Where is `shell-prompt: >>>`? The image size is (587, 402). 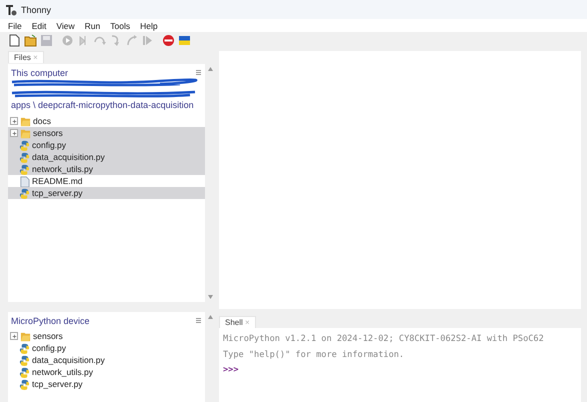 shell-prompt: >>> is located at coordinates (400, 372).